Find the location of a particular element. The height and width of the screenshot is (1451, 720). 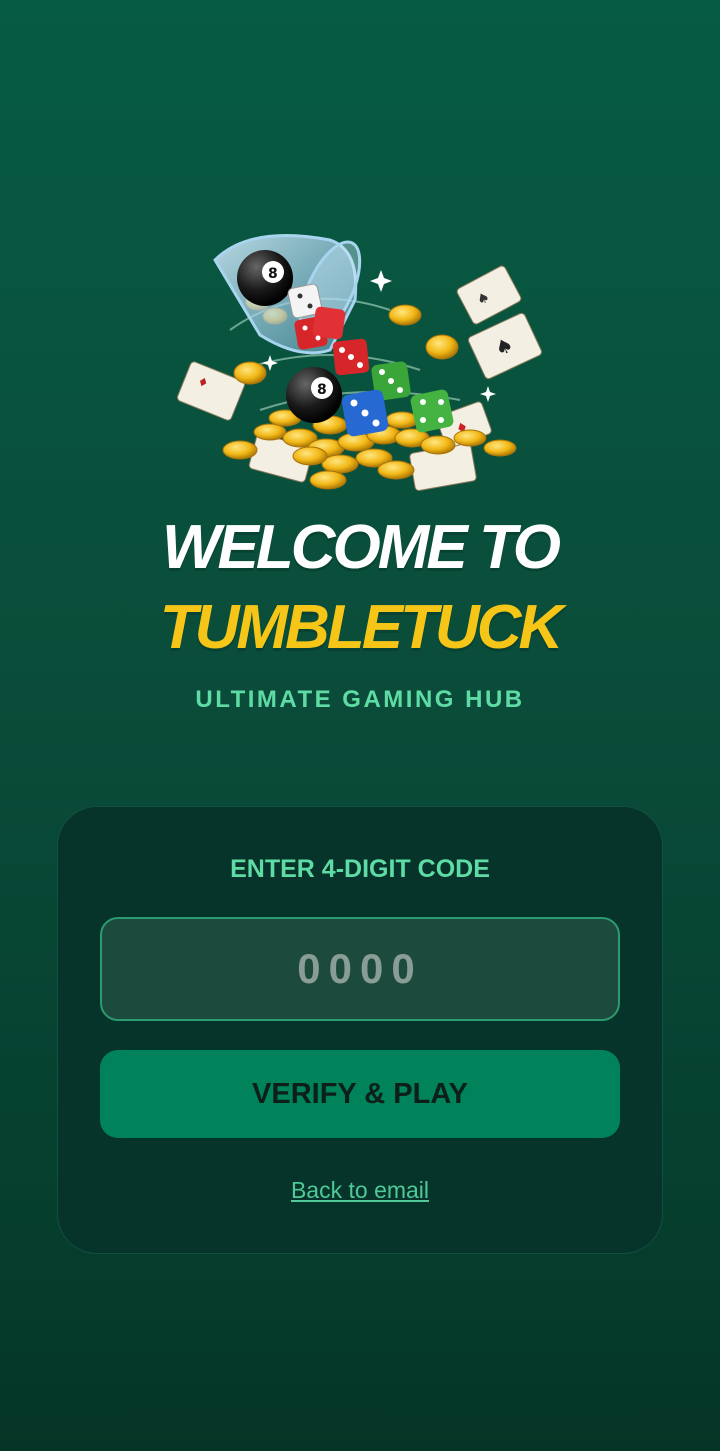

back-to-email-link: Back to email is located at coordinates (360, 1190).